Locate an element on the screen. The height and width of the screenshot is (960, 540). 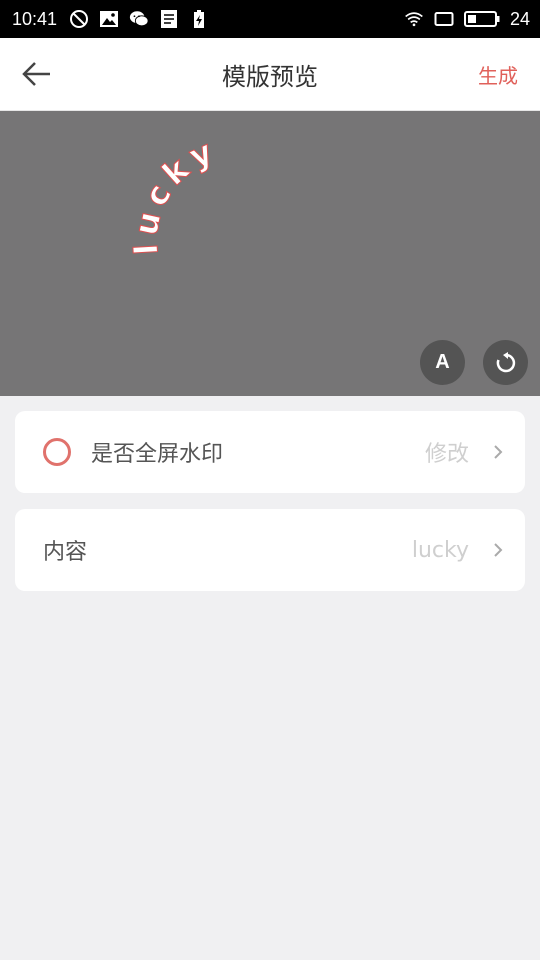
wifi-icon is located at coordinates (414, 19).